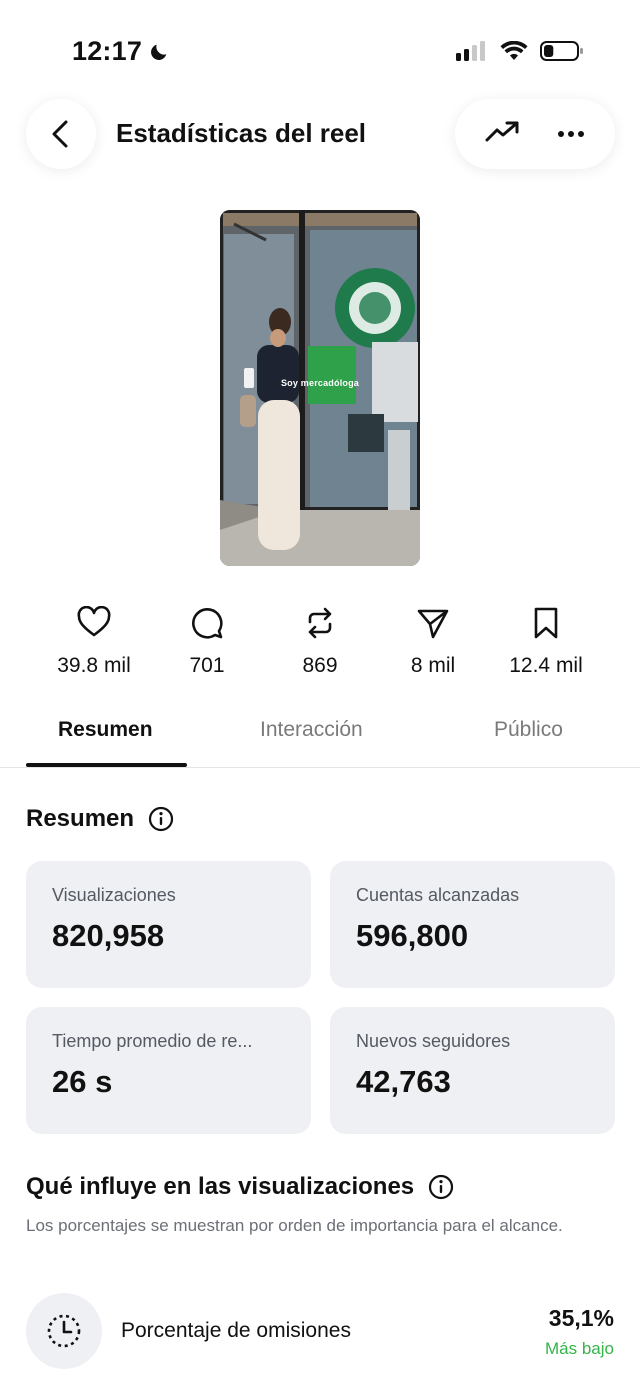 This screenshot has width=640, height=1391. What do you see at coordinates (514, 50) in the screenshot?
I see `wifi-icon` at bounding box center [514, 50].